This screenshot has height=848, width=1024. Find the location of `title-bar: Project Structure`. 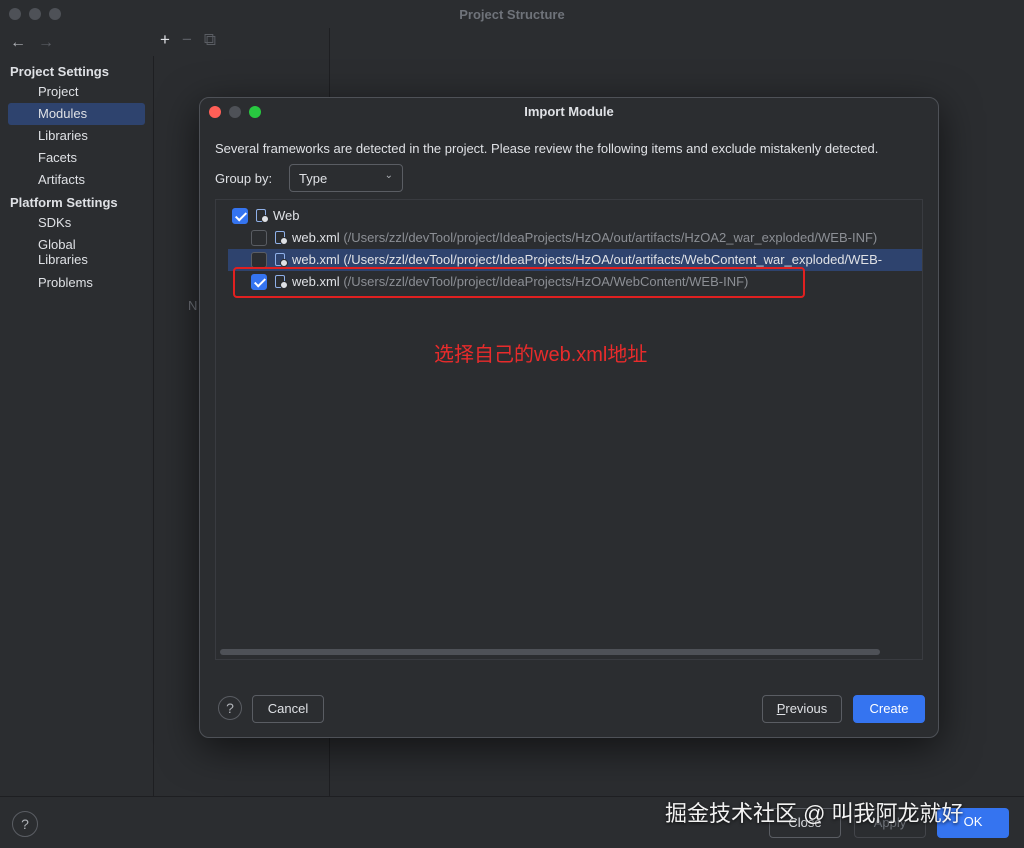

title-bar: Project Structure is located at coordinates (512, 14).